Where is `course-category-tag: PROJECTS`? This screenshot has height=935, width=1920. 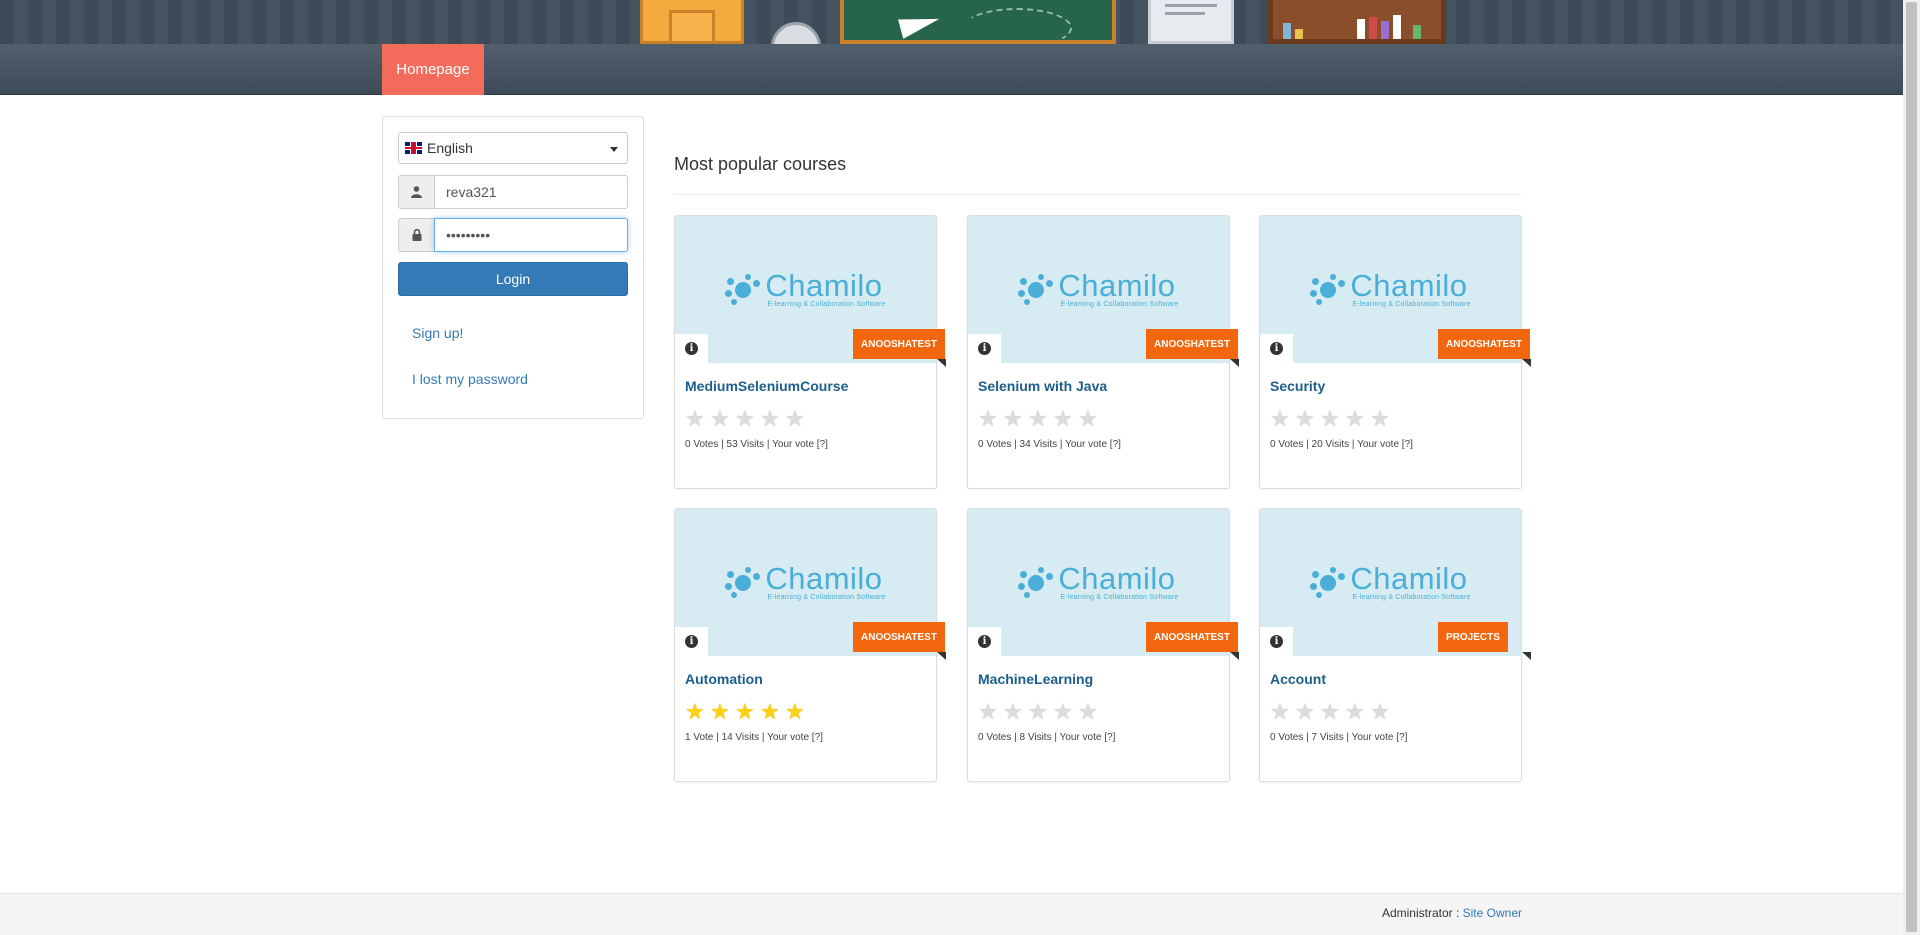 course-category-tag: PROJECTS is located at coordinates (1473, 637).